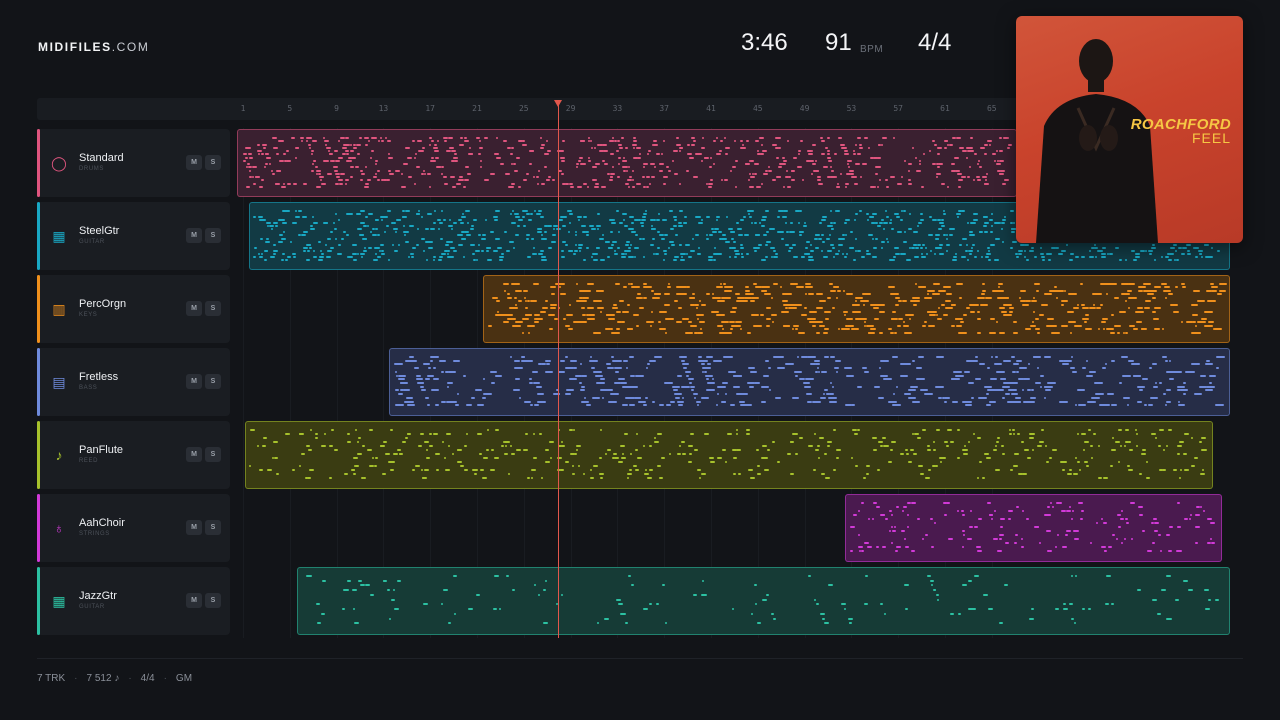  I want to click on track-region-aahchoir, so click(1033, 528).